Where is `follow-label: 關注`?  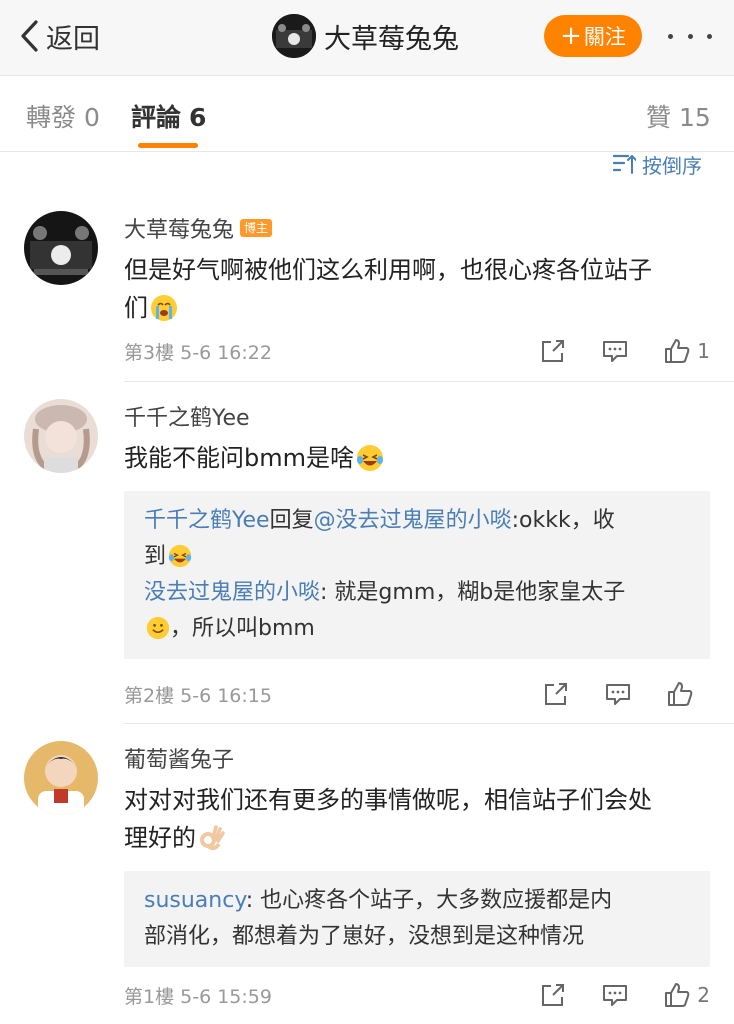
follow-label: 關注 is located at coordinates (604, 37).